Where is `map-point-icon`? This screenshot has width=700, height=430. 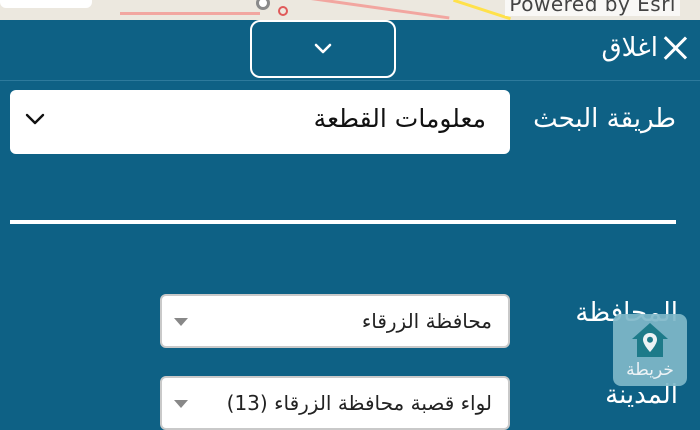 map-point-icon is located at coordinates (283, 11).